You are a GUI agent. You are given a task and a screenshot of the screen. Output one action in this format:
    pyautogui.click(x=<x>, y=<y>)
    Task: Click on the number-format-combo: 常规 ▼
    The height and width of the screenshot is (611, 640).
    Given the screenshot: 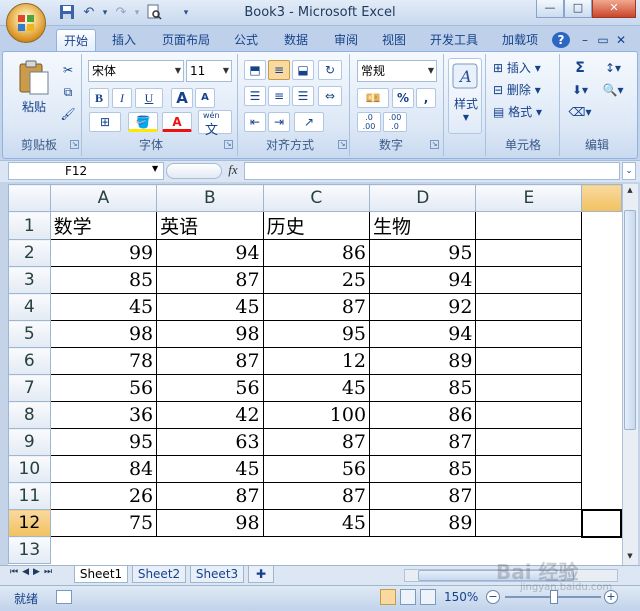 What is the action you would take?
    pyautogui.click(x=397, y=71)
    